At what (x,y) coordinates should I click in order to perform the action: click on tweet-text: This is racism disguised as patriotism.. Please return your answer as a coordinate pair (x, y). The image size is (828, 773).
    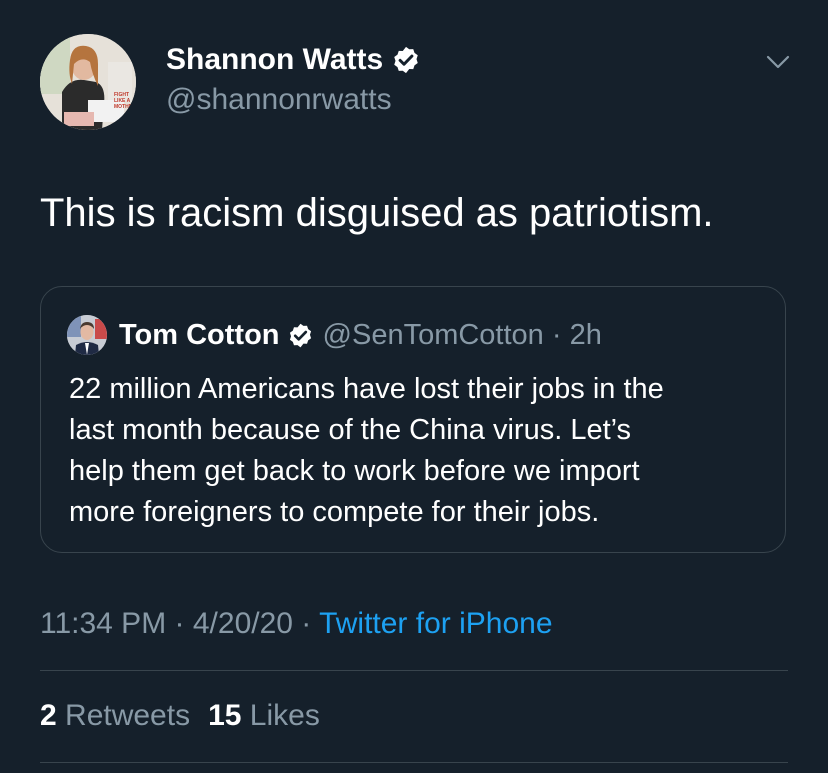
    Looking at the image, I should click on (377, 213).